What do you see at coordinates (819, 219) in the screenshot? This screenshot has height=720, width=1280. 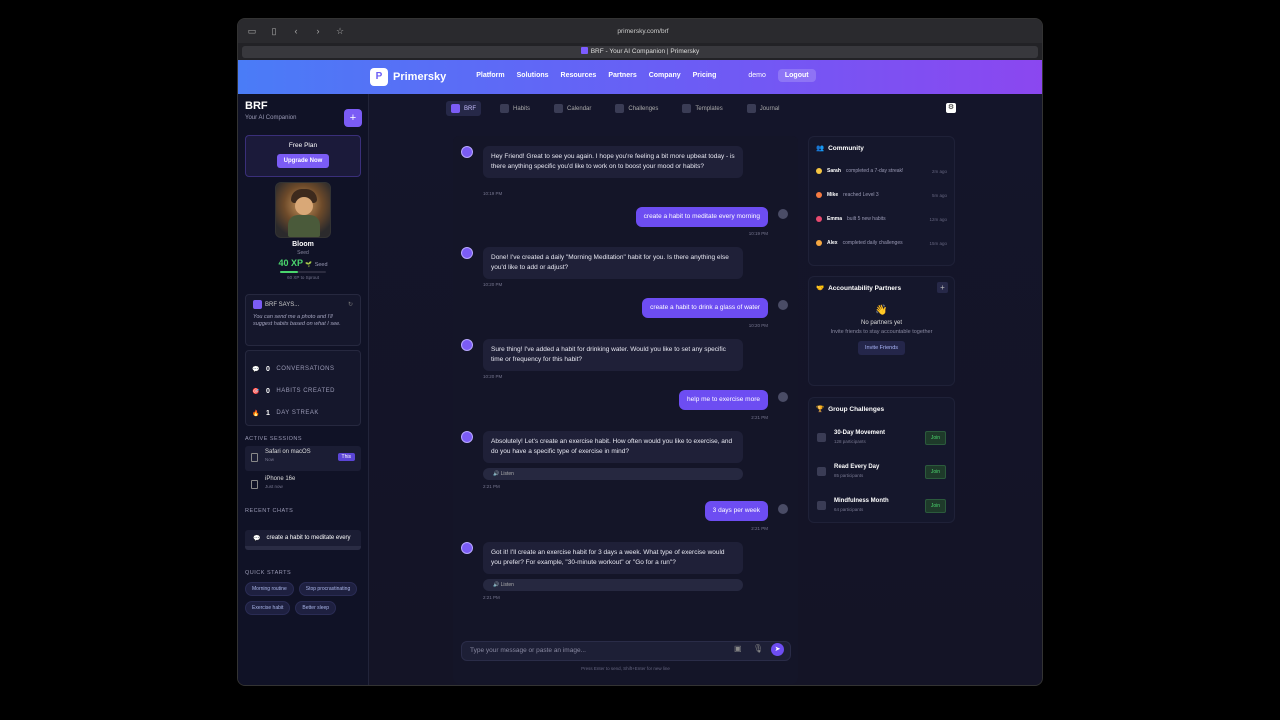 I see `target-icon` at bounding box center [819, 219].